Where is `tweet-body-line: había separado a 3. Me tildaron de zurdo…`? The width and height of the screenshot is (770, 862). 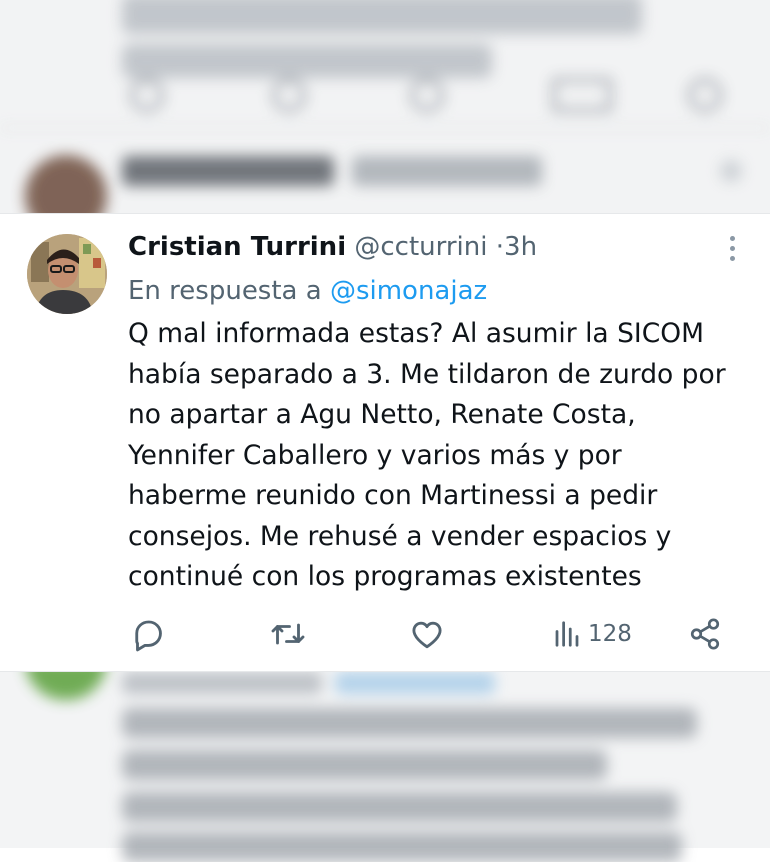 tweet-body-line: había separado a 3. Me tildaron de zurdo… is located at coordinates (427, 374).